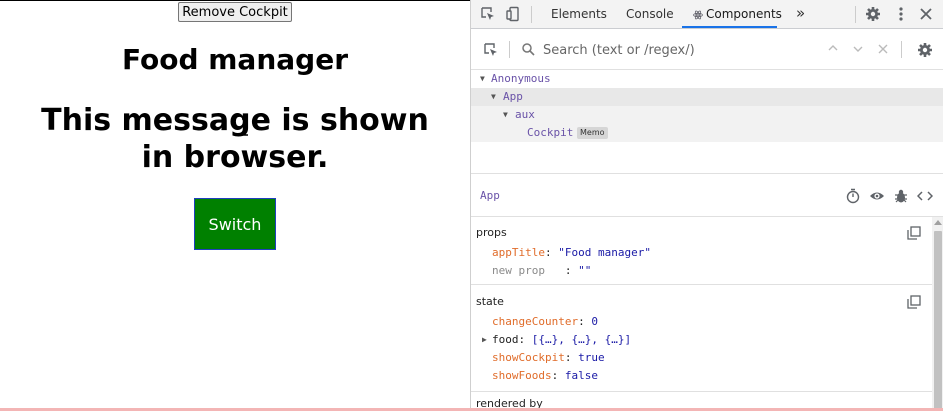 Image resolution: width=943 pixels, height=411 pixels. Describe the element at coordinates (707, 159) in the screenshot. I see `tree-empty-area` at that location.